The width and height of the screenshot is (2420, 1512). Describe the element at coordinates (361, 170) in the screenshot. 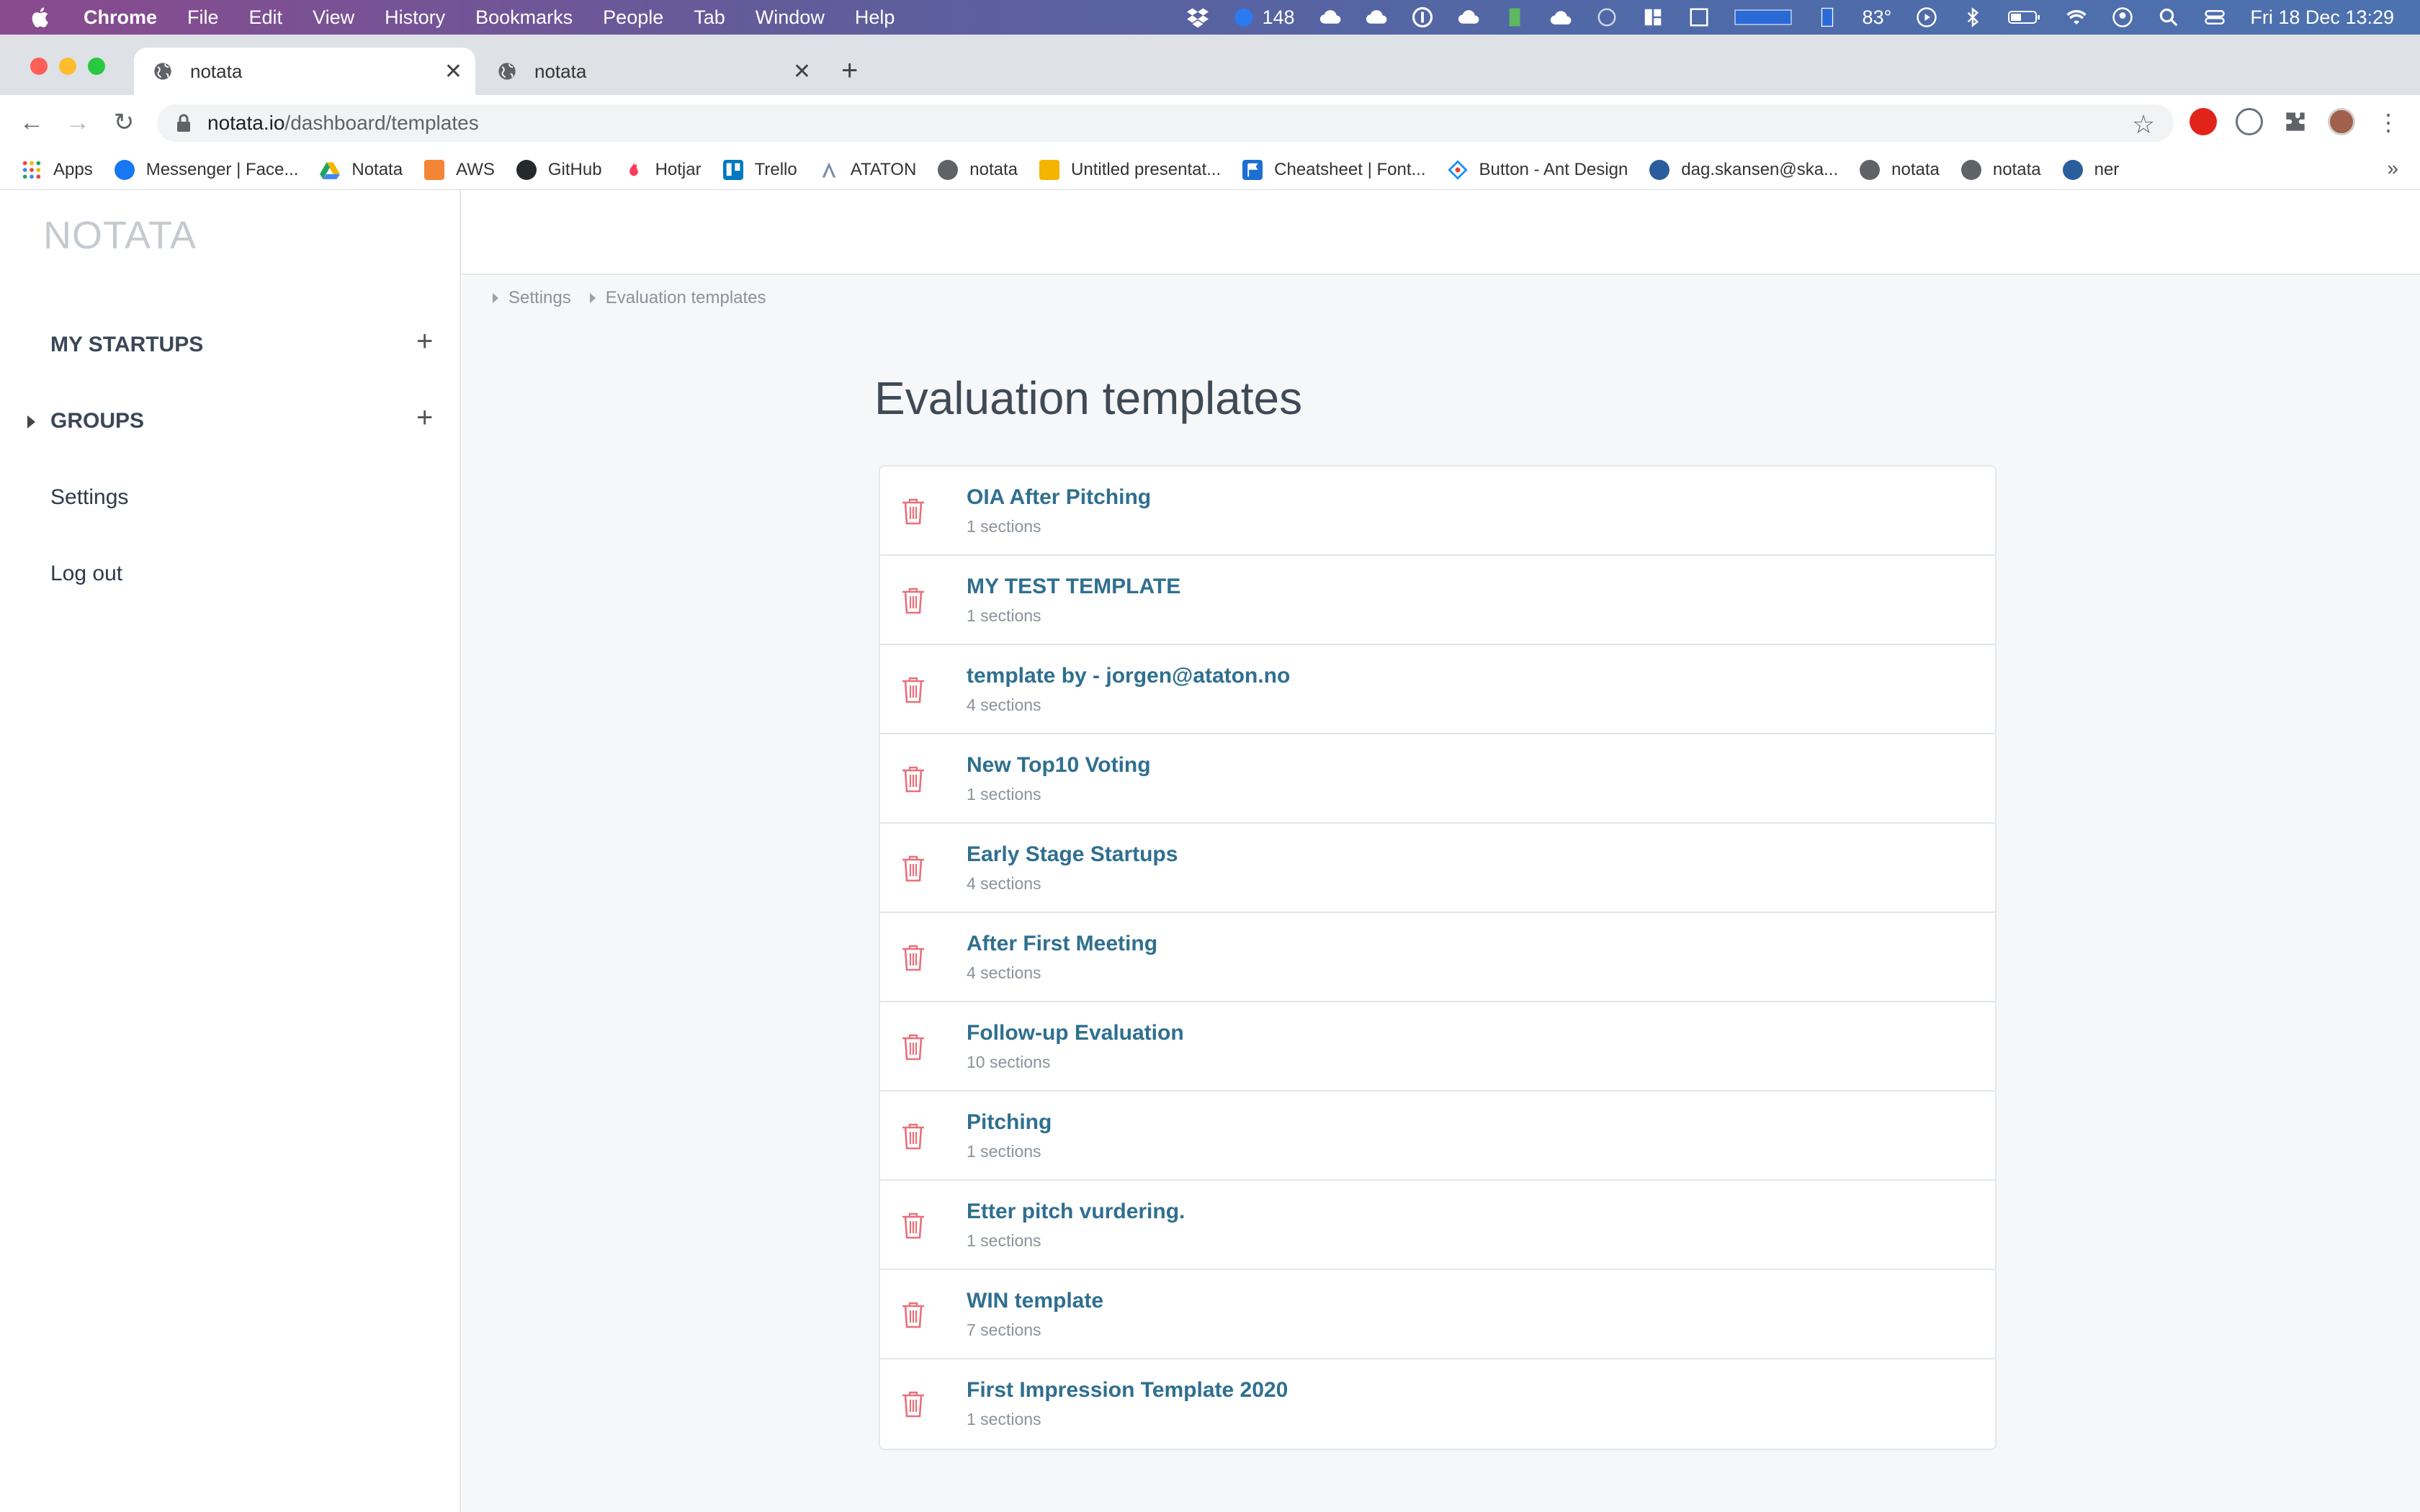

I see `bookmark-notata-drive: Notata` at that location.